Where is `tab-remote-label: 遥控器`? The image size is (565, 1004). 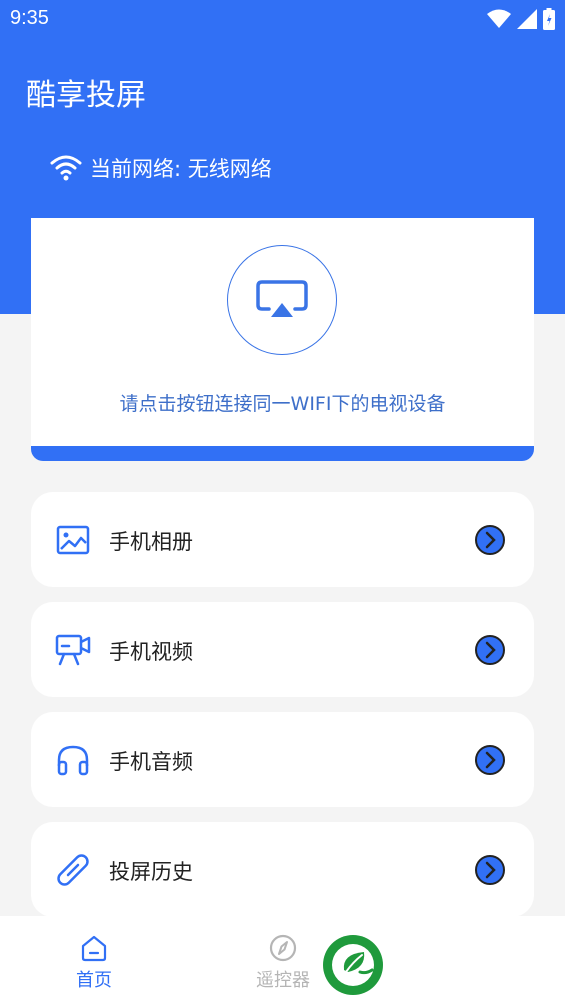
tab-remote-label: 遥控器 is located at coordinates (283, 980).